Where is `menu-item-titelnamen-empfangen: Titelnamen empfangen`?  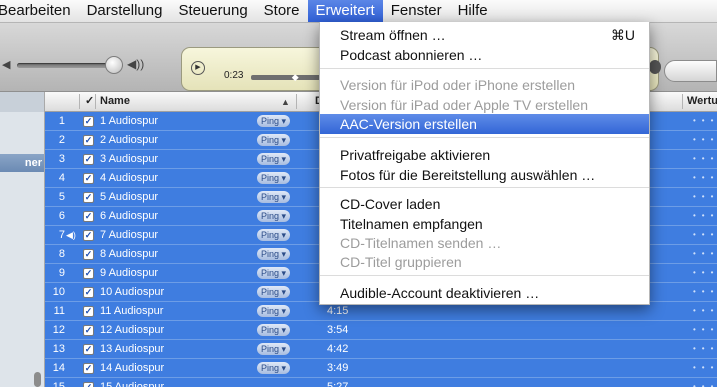 menu-item-titelnamen-empfangen: Titelnamen empfangen is located at coordinates (484, 224).